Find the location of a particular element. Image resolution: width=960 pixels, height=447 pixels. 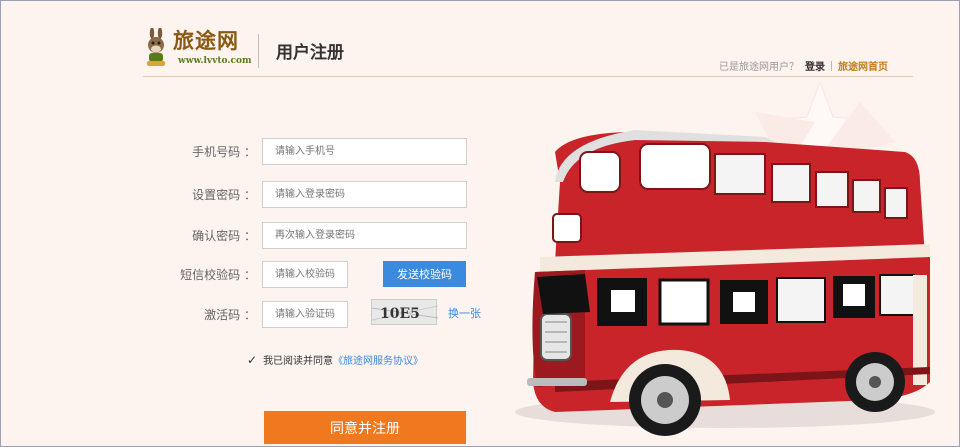

captcha-graphic: 10E5 is located at coordinates (405, 313).